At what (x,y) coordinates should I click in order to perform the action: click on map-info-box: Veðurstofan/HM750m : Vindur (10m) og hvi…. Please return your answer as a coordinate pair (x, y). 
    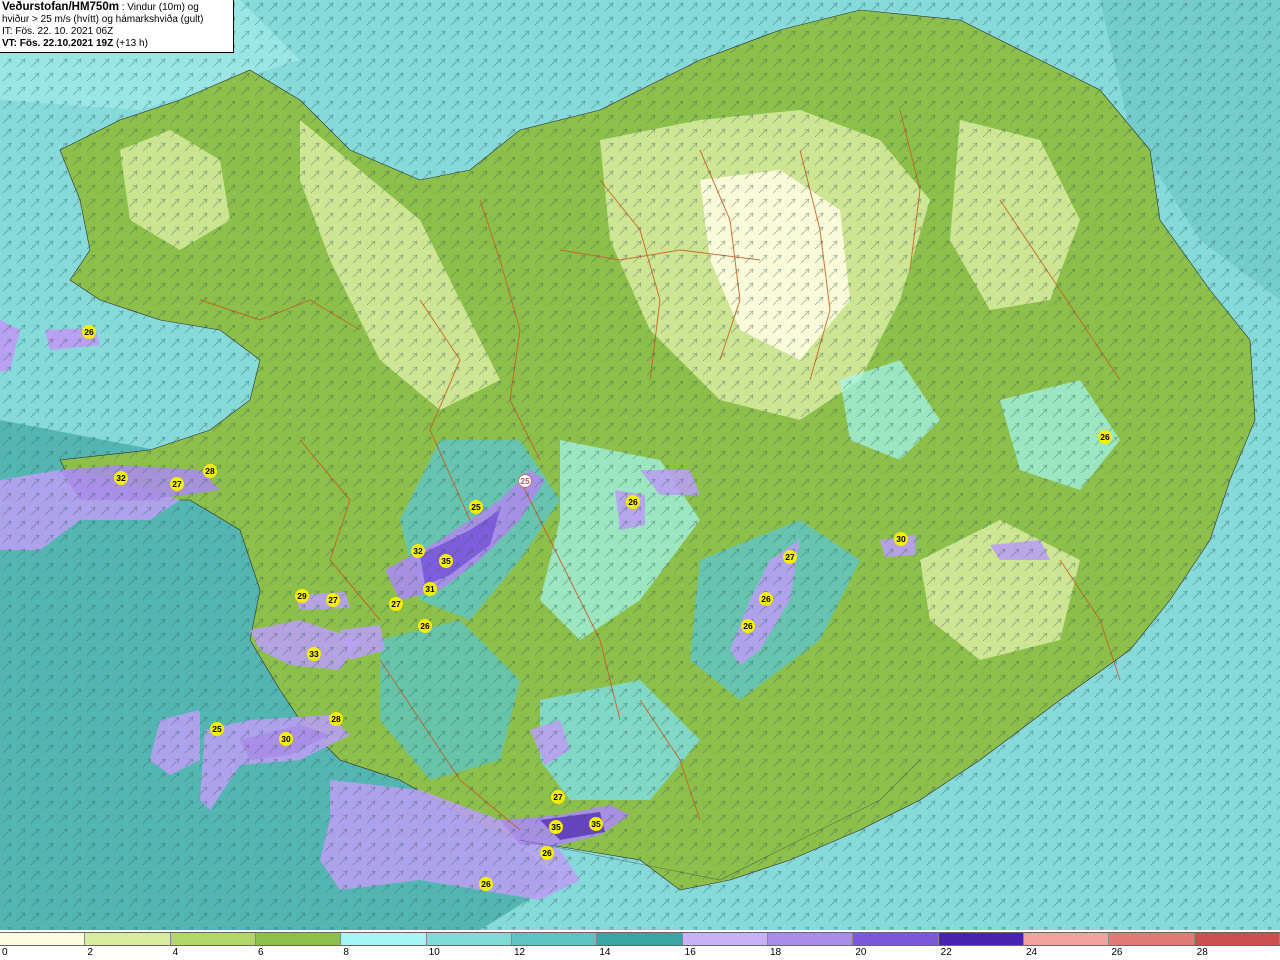
    Looking at the image, I should click on (117, 26).